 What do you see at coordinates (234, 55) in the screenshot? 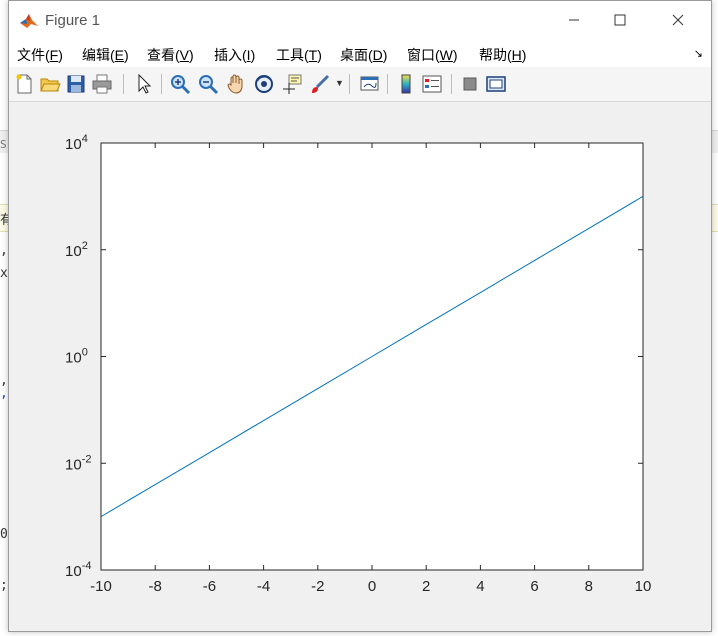
I see `menu-insert: 插入(I)` at bounding box center [234, 55].